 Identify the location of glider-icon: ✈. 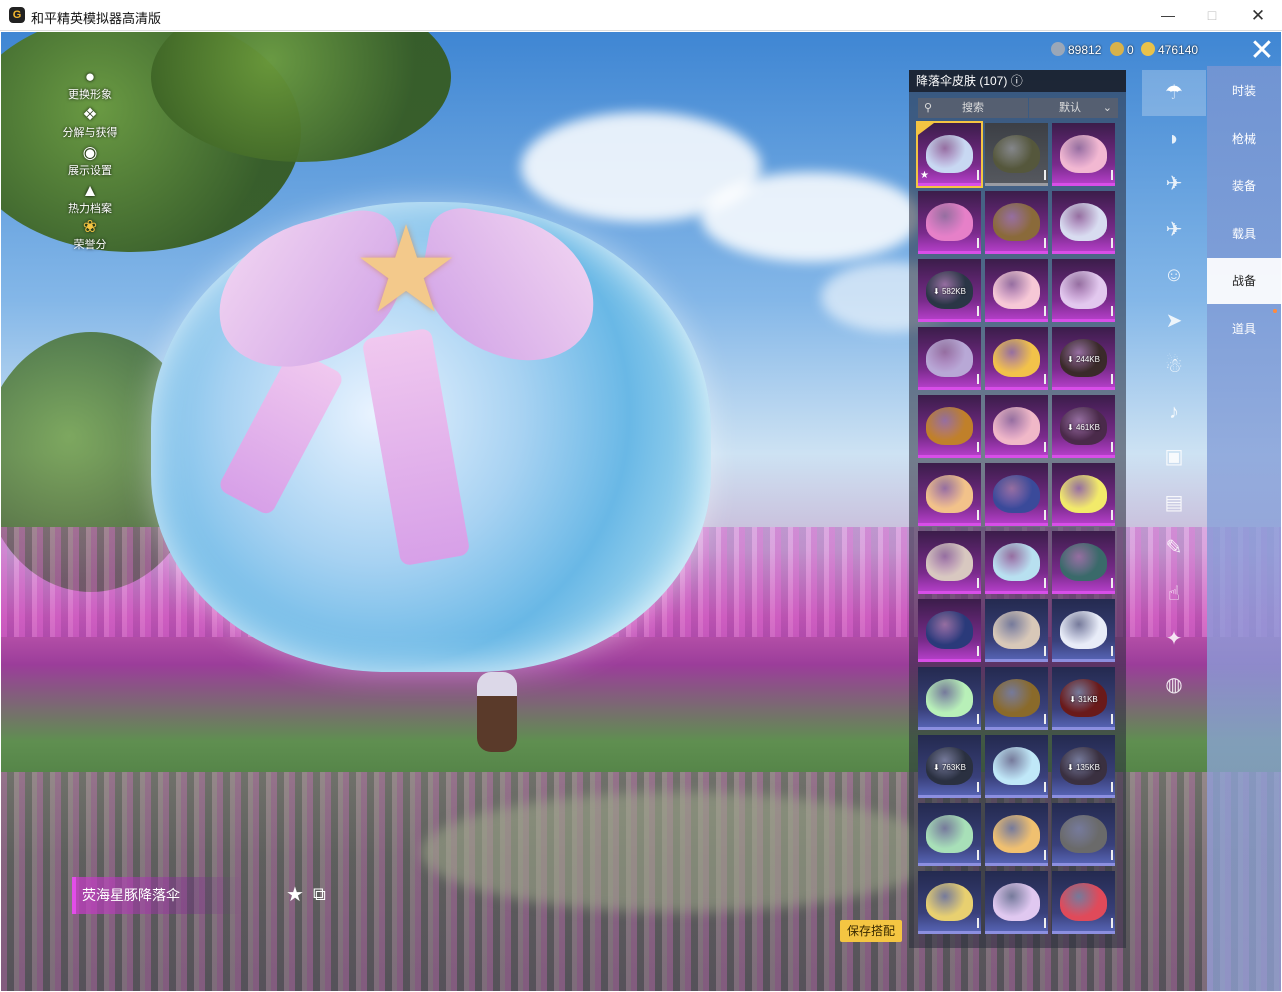
(1174, 184).